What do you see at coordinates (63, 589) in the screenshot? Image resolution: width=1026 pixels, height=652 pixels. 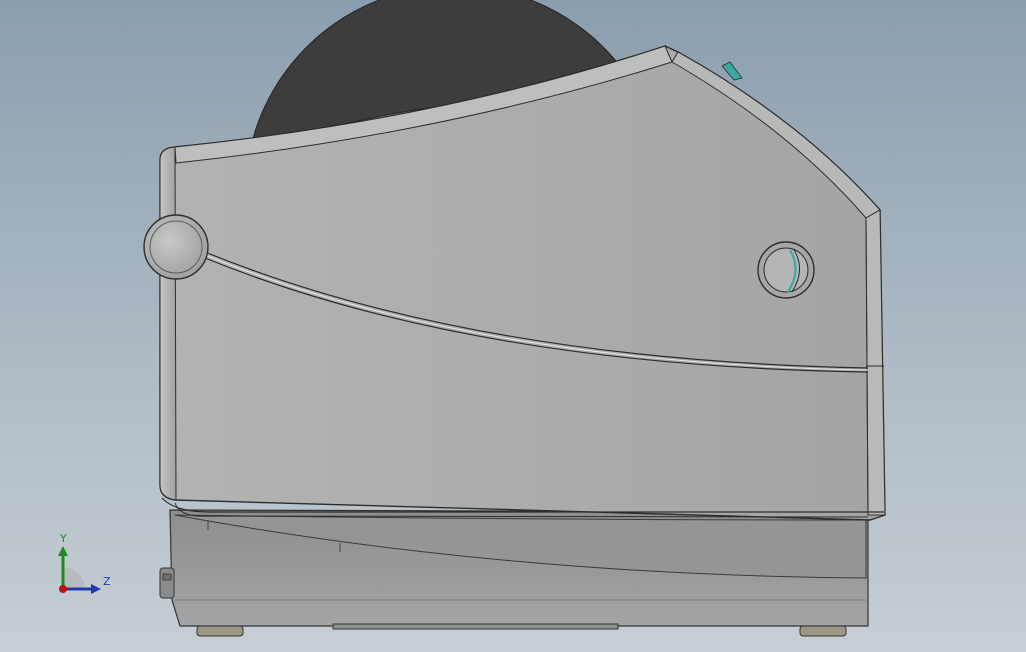 I see `triad-x-axis` at bounding box center [63, 589].